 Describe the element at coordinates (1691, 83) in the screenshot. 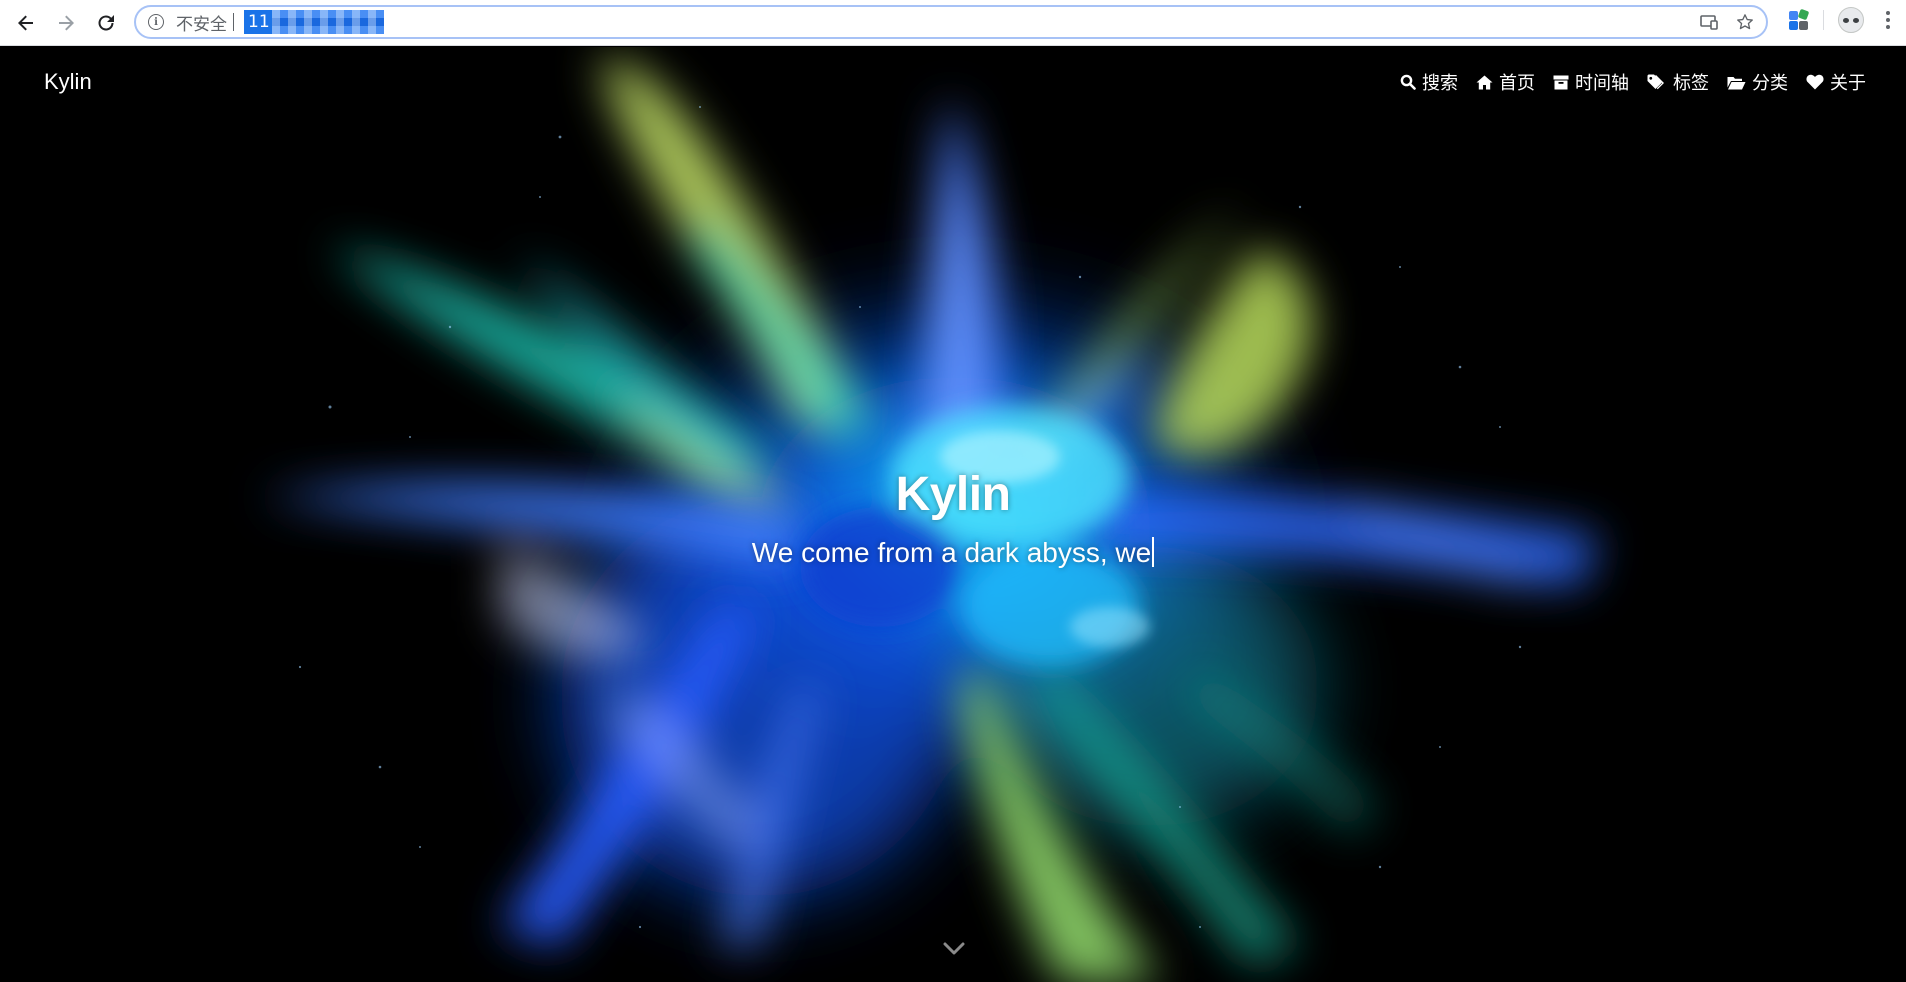

I see `nav-label-tags: 标签` at that location.